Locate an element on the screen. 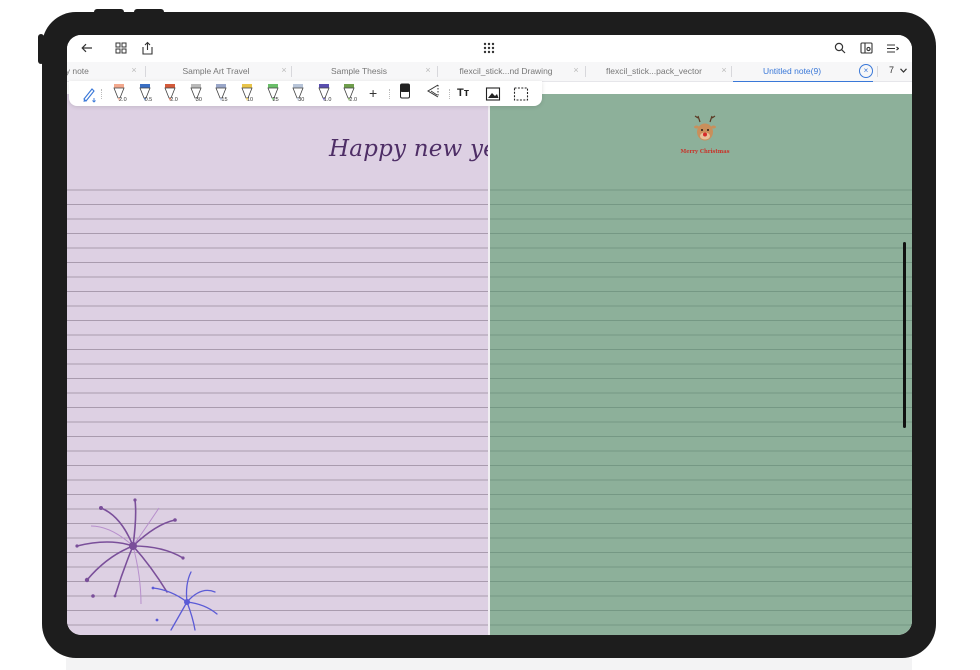  merry-christmas-text: Merry Christmas is located at coordinates (705, 152).